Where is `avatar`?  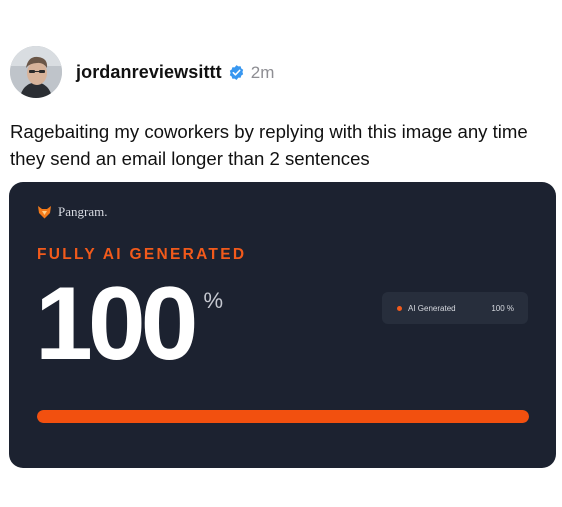 avatar is located at coordinates (36, 72).